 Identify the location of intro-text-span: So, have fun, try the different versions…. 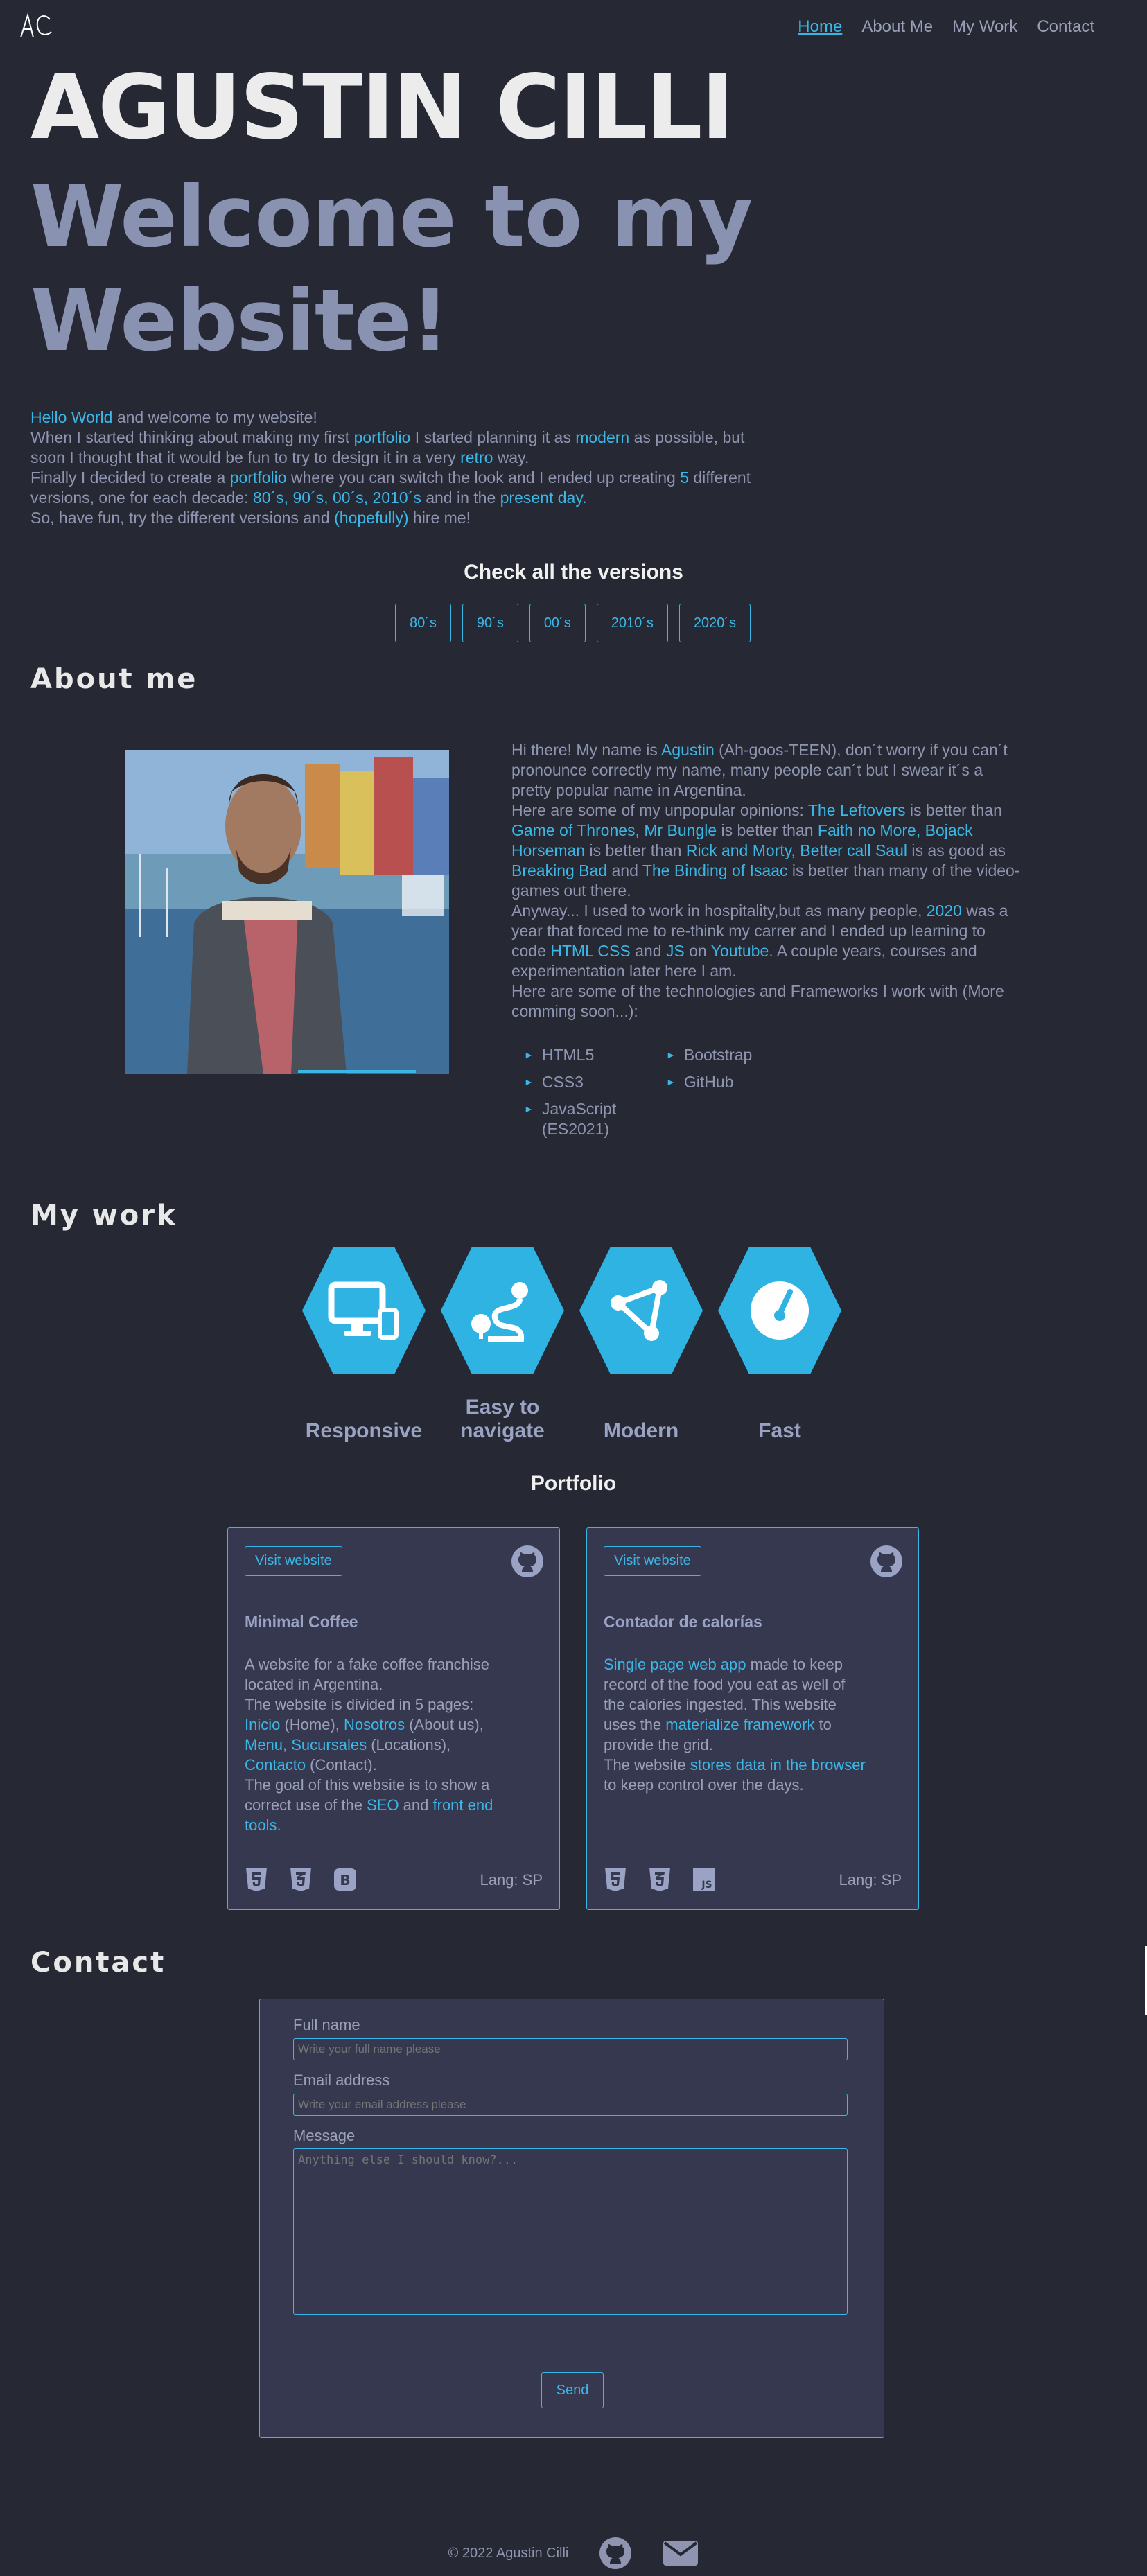
(182, 518).